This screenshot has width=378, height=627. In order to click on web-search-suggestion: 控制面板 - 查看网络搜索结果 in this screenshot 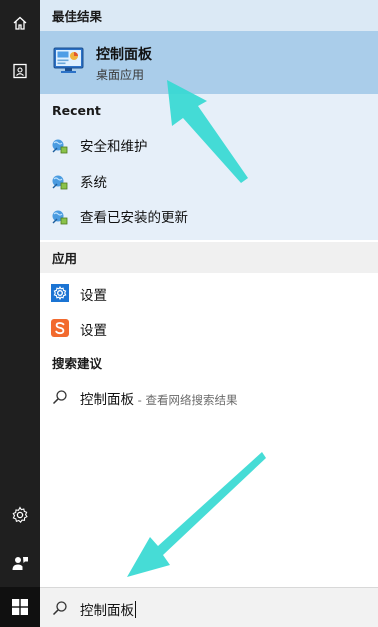, I will do `click(209, 397)`.